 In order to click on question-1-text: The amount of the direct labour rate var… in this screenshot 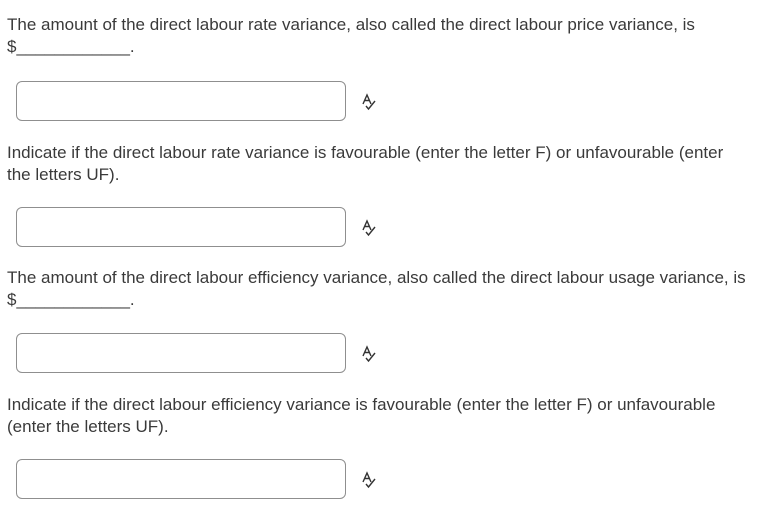, I will do `click(351, 35)`.